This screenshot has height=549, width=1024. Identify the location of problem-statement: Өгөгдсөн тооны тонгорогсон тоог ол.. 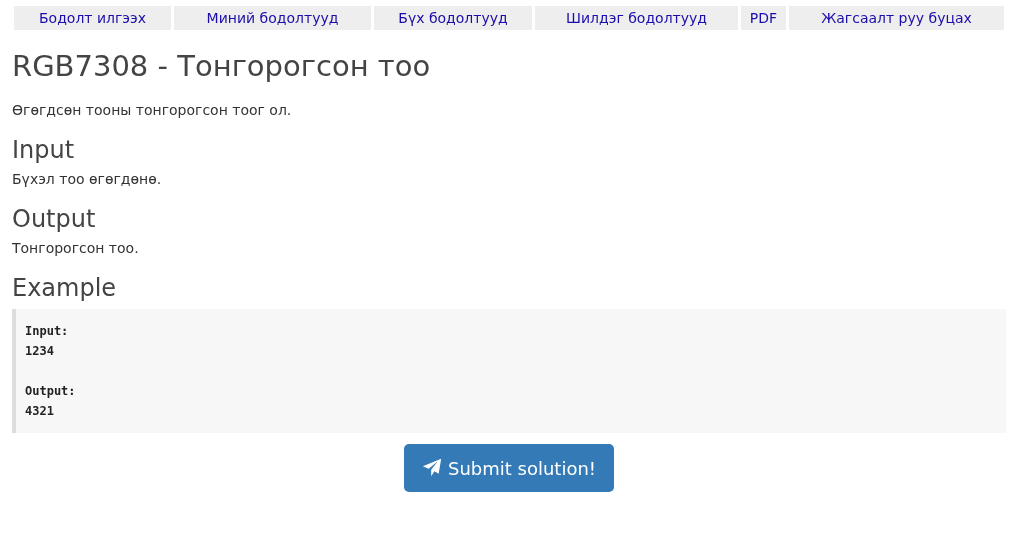
(152, 110).